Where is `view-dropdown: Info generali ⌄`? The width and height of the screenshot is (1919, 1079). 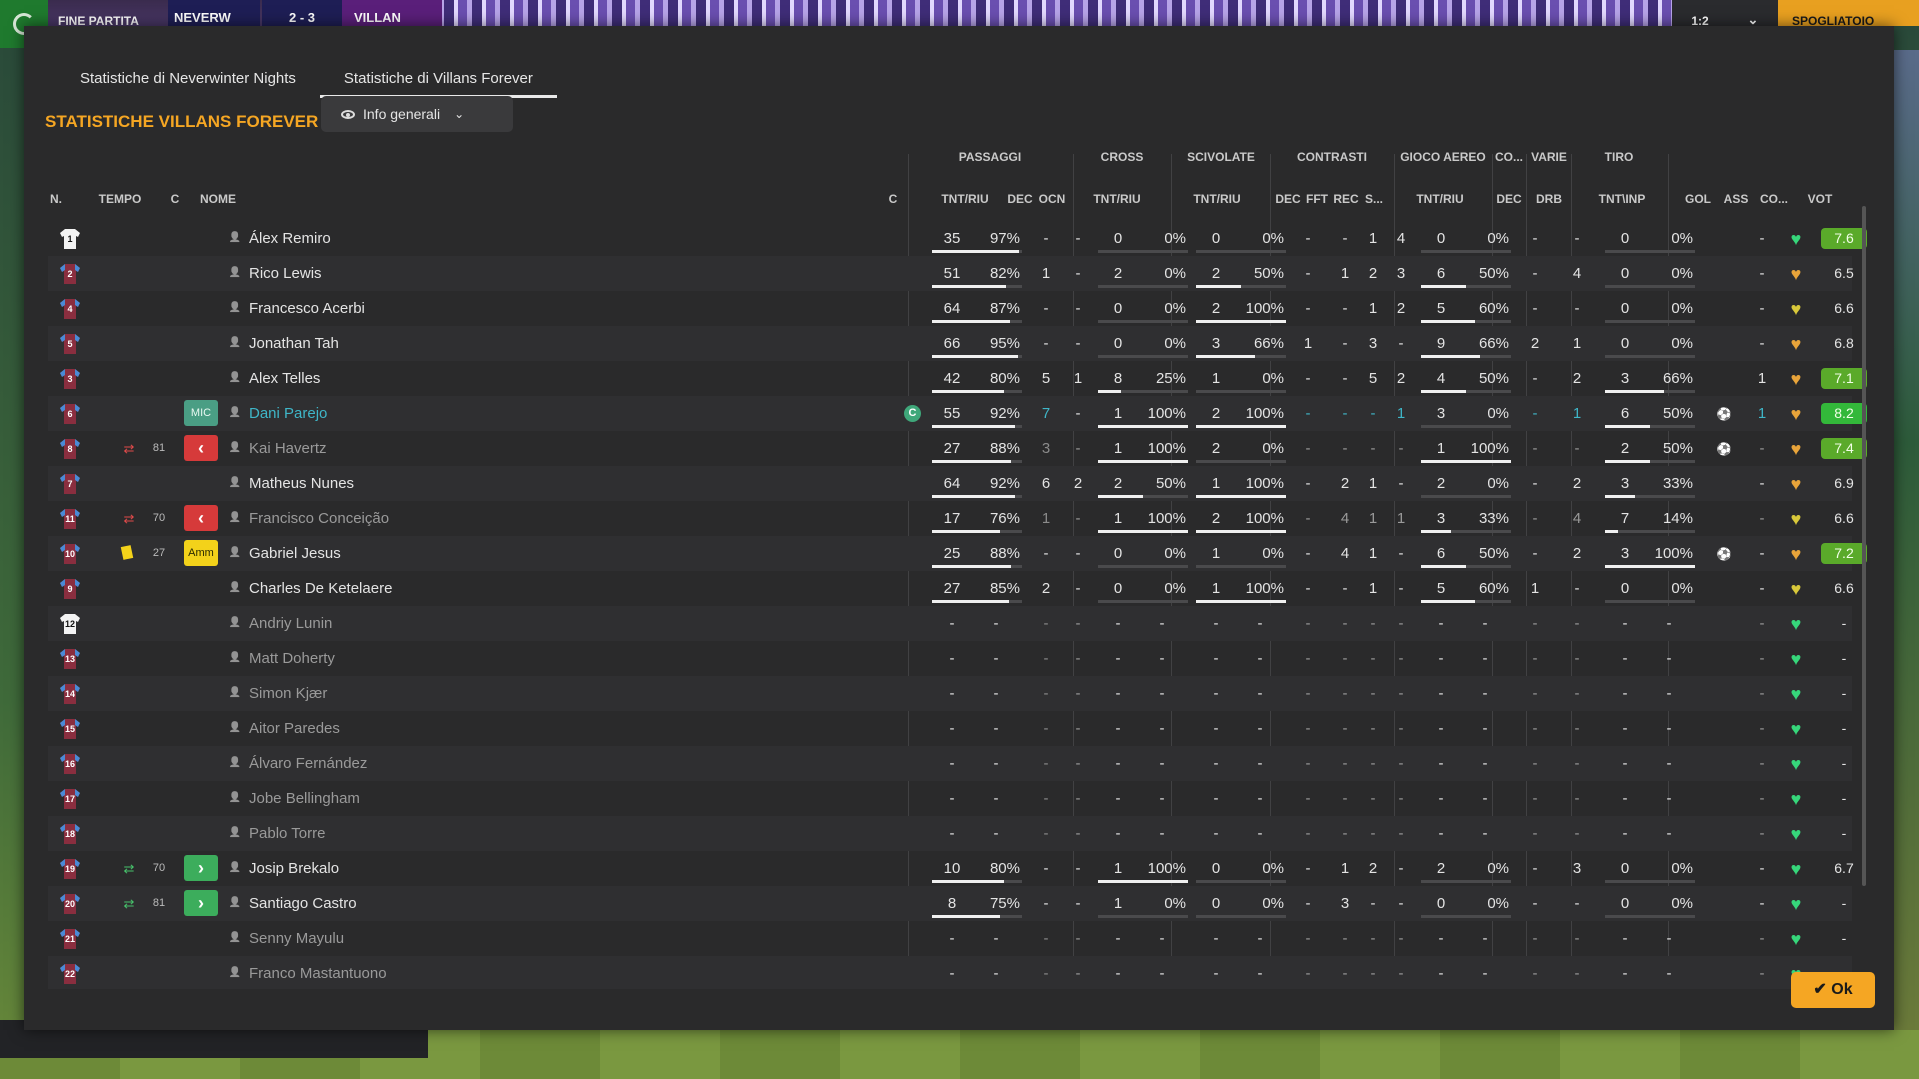
view-dropdown: Info generali ⌄ is located at coordinates (417, 114).